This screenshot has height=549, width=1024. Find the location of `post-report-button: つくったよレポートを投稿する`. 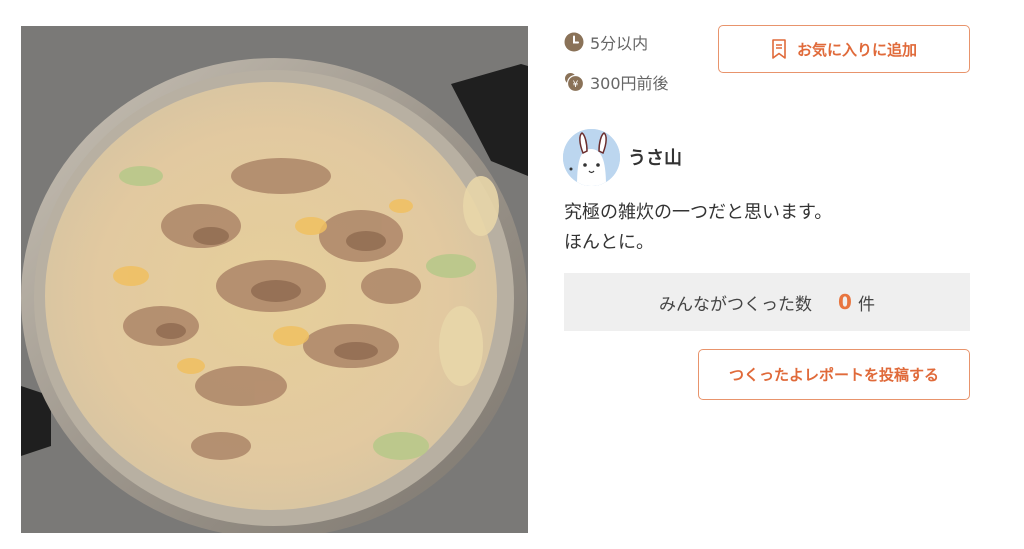

post-report-button: つくったよレポートを投稿する is located at coordinates (834, 374).